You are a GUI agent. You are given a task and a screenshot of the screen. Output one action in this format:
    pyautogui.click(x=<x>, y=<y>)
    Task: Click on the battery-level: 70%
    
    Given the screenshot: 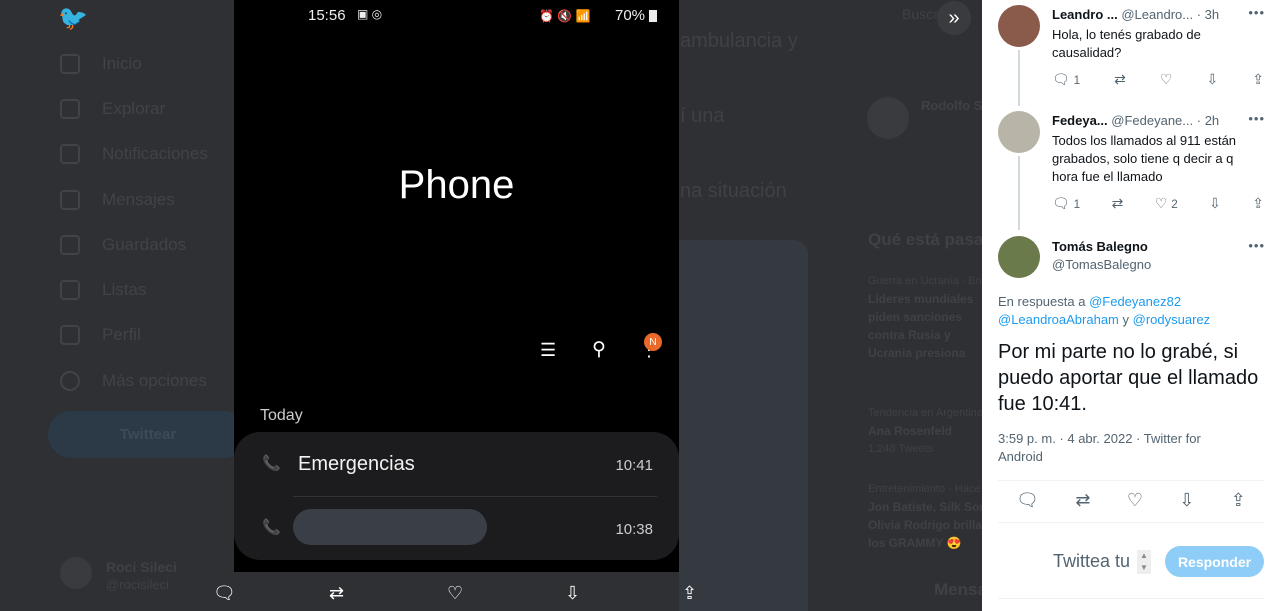 What is the action you would take?
    pyautogui.click(x=630, y=15)
    